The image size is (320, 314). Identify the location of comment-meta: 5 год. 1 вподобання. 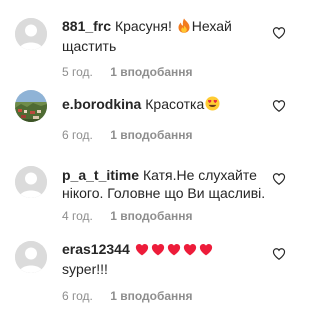
(127, 72).